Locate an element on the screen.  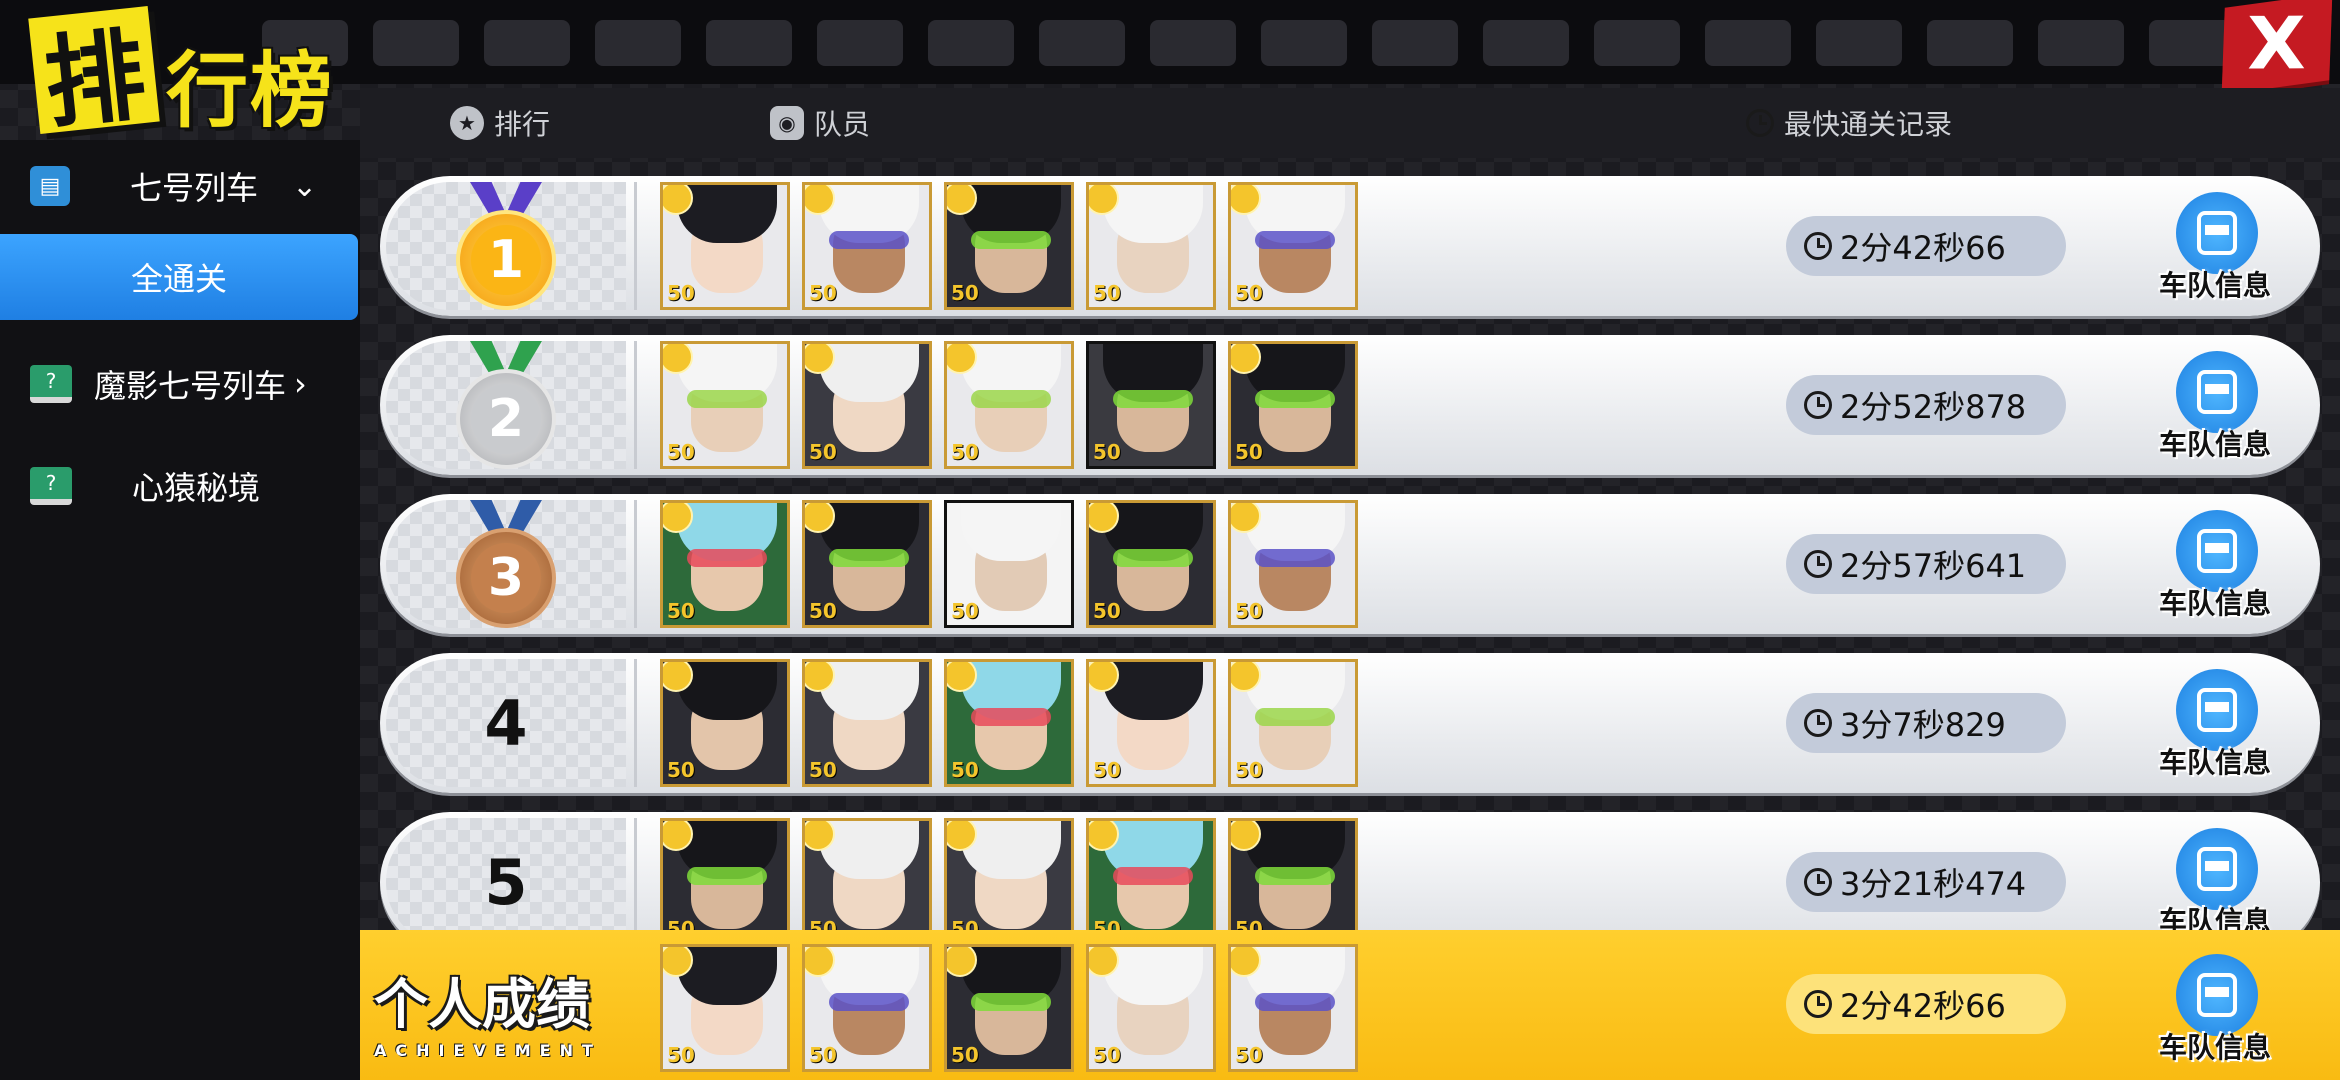
logo-badge: 排 is located at coordinates (94, 74).